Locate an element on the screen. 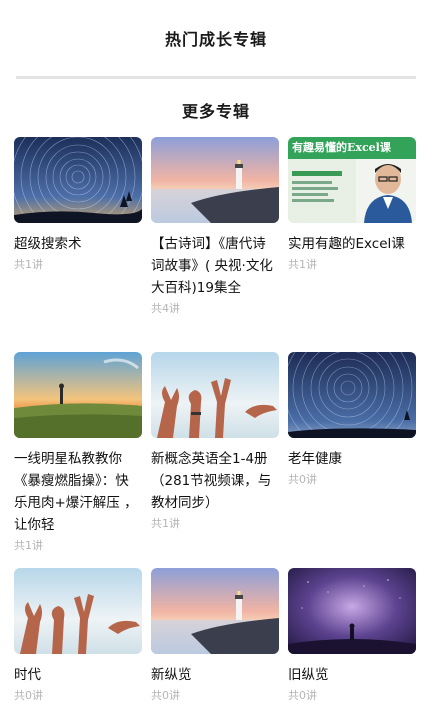  album-card: 旧纵览 共0讲 is located at coordinates (352, 636).